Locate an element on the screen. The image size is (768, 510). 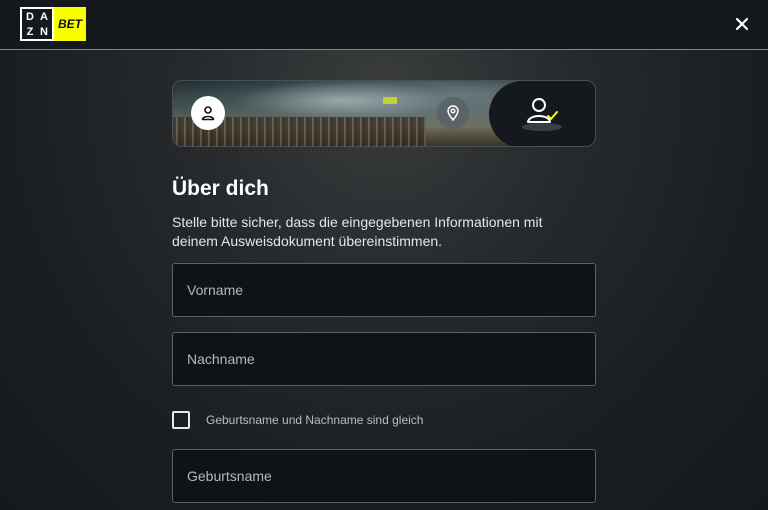
birth-name-input is located at coordinates (384, 476).